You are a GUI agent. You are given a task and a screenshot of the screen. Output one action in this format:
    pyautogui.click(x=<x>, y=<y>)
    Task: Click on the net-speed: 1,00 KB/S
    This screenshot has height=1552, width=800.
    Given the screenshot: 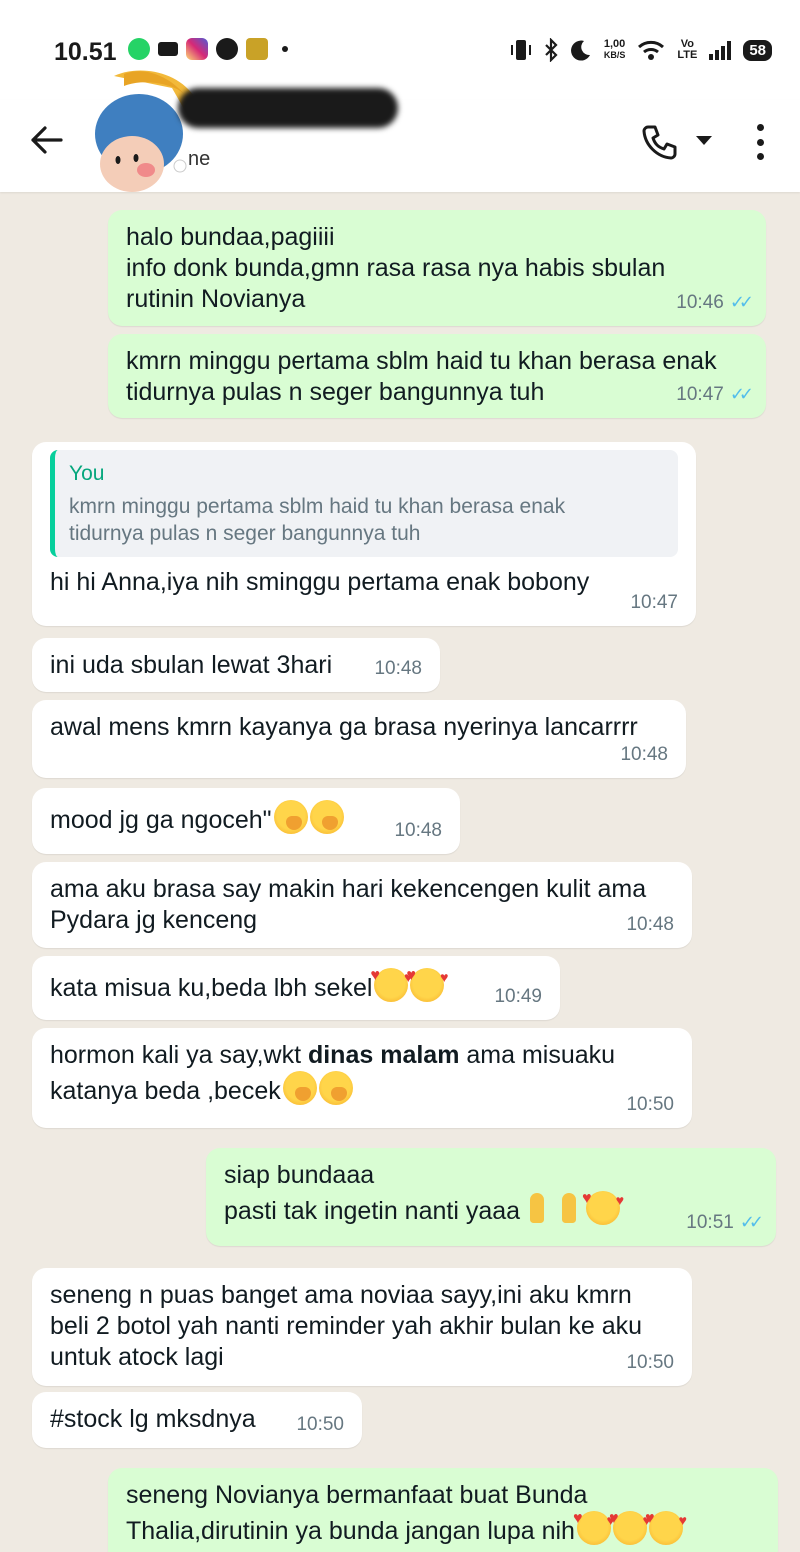 What is the action you would take?
    pyautogui.click(x=615, y=50)
    